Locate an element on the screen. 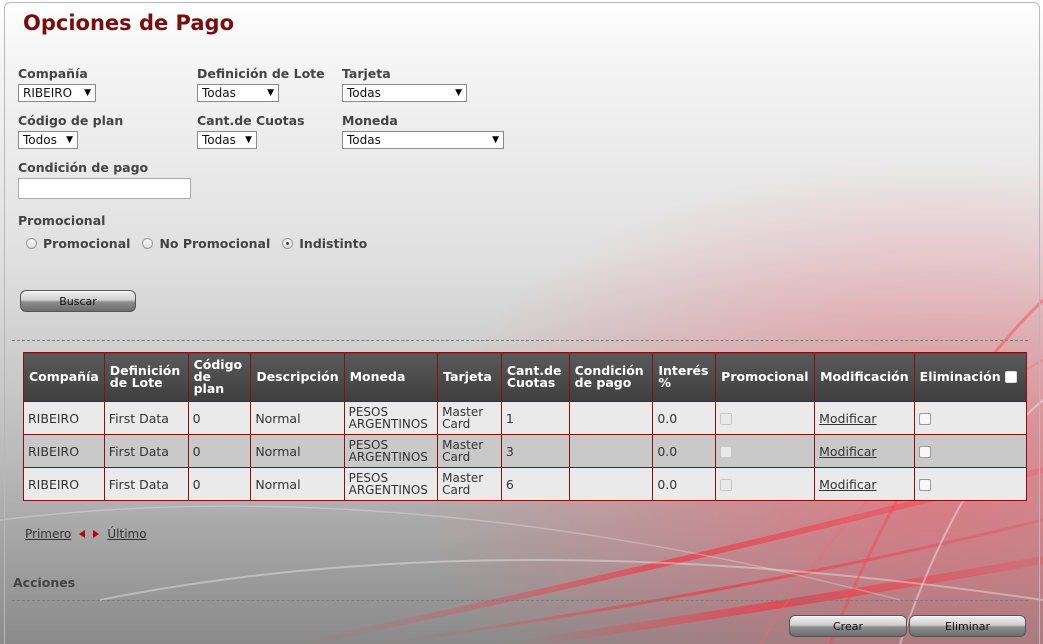  header-interes: Interés % is located at coordinates (684, 377).